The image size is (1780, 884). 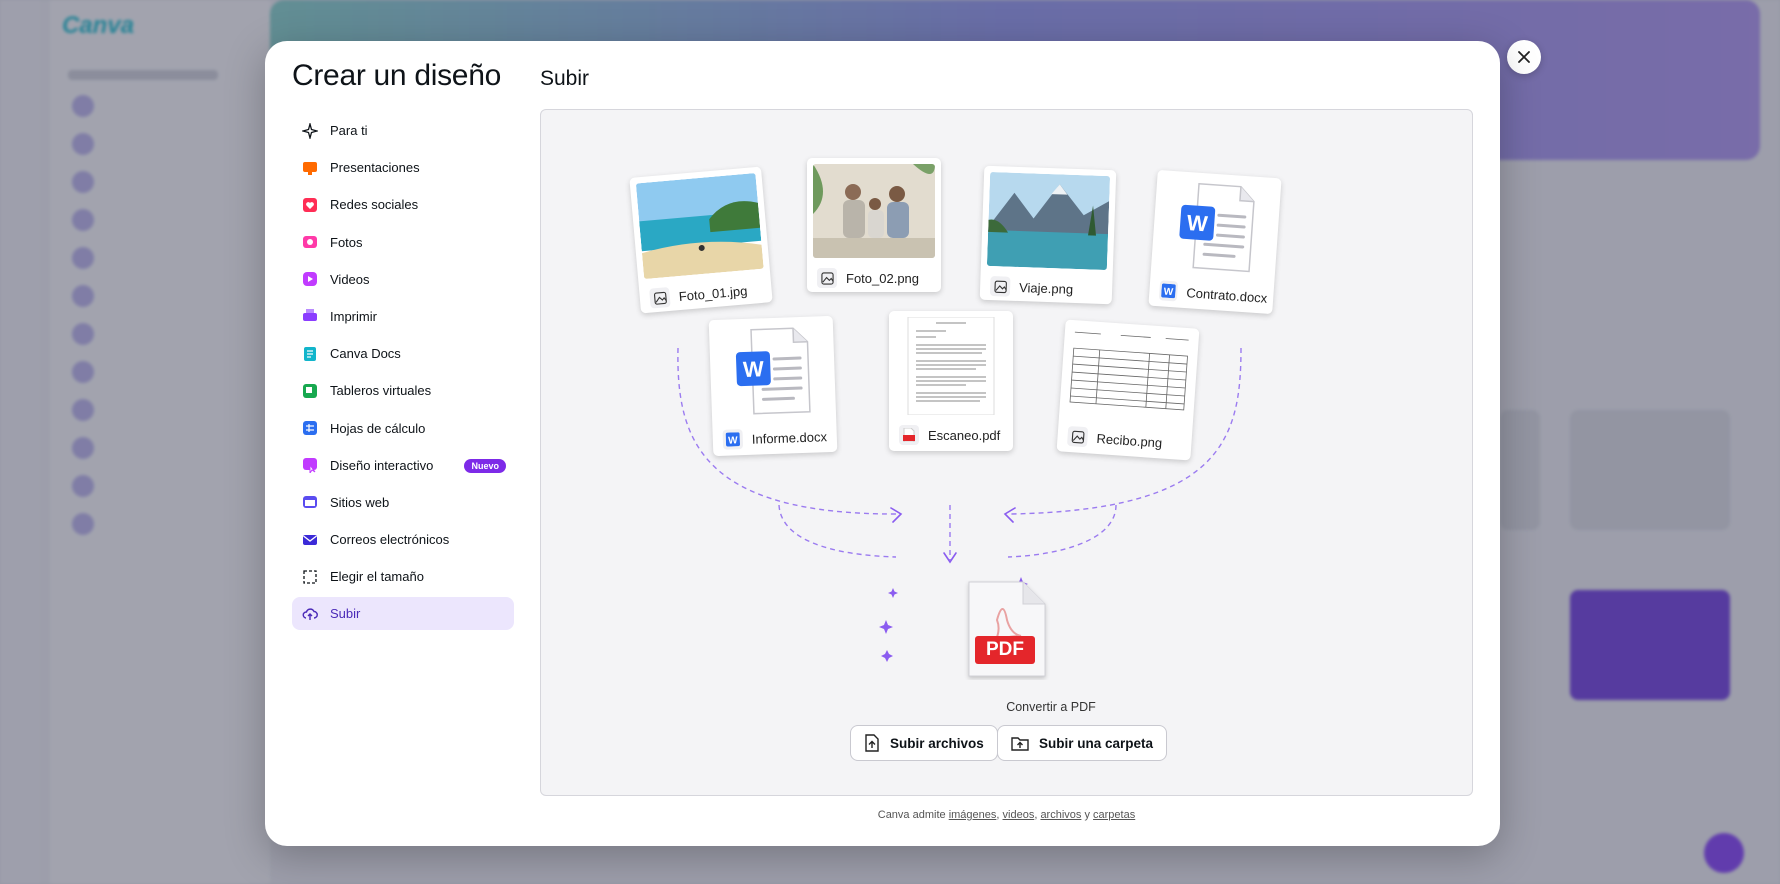 What do you see at coordinates (310, 614) in the screenshot?
I see `cloud-upload-icon` at bounding box center [310, 614].